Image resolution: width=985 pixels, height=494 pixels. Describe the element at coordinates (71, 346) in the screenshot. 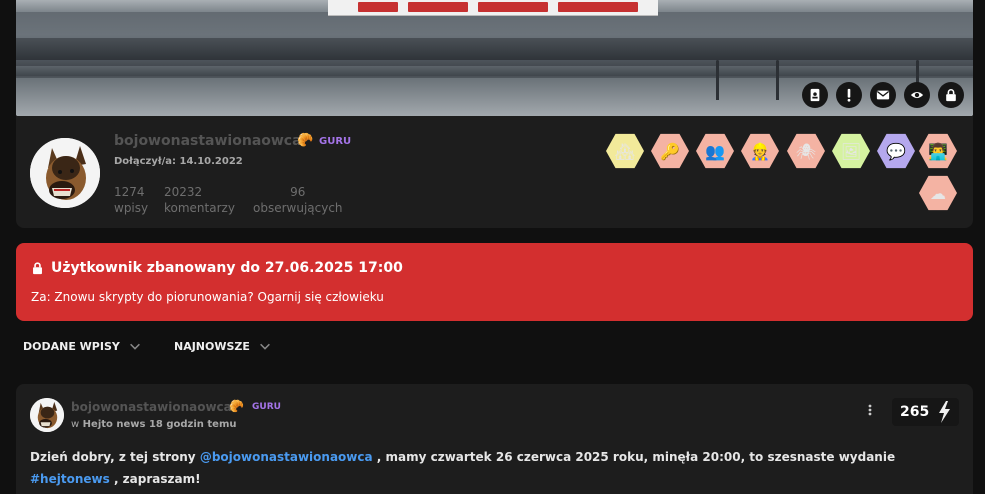

I see `filter-label: DODANE WPISY` at that location.